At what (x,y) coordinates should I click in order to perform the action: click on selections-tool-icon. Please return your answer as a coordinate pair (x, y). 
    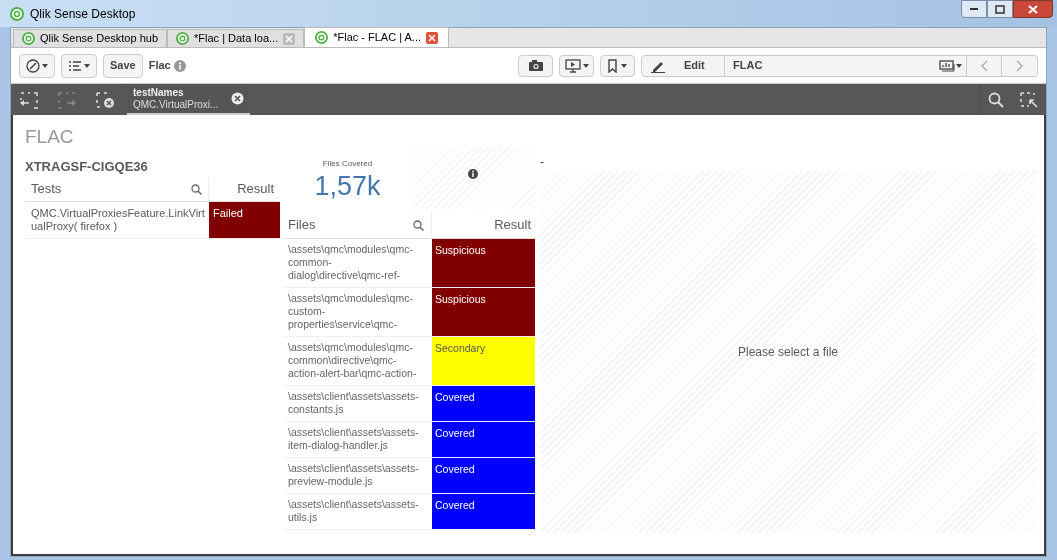
    Looking at the image, I should click on (1029, 99).